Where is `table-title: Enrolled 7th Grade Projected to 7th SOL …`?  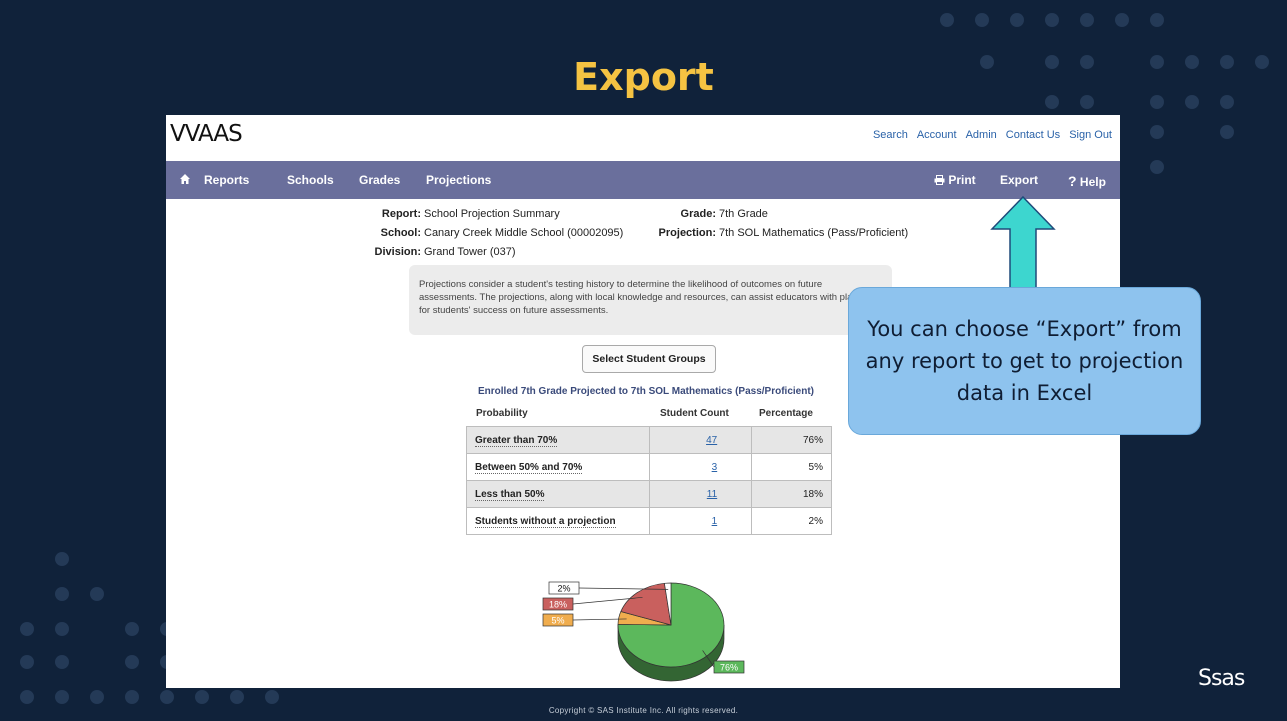 table-title: Enrolled 7th Grade Projected to 7th SOL … is located at coordinates (646, 391).